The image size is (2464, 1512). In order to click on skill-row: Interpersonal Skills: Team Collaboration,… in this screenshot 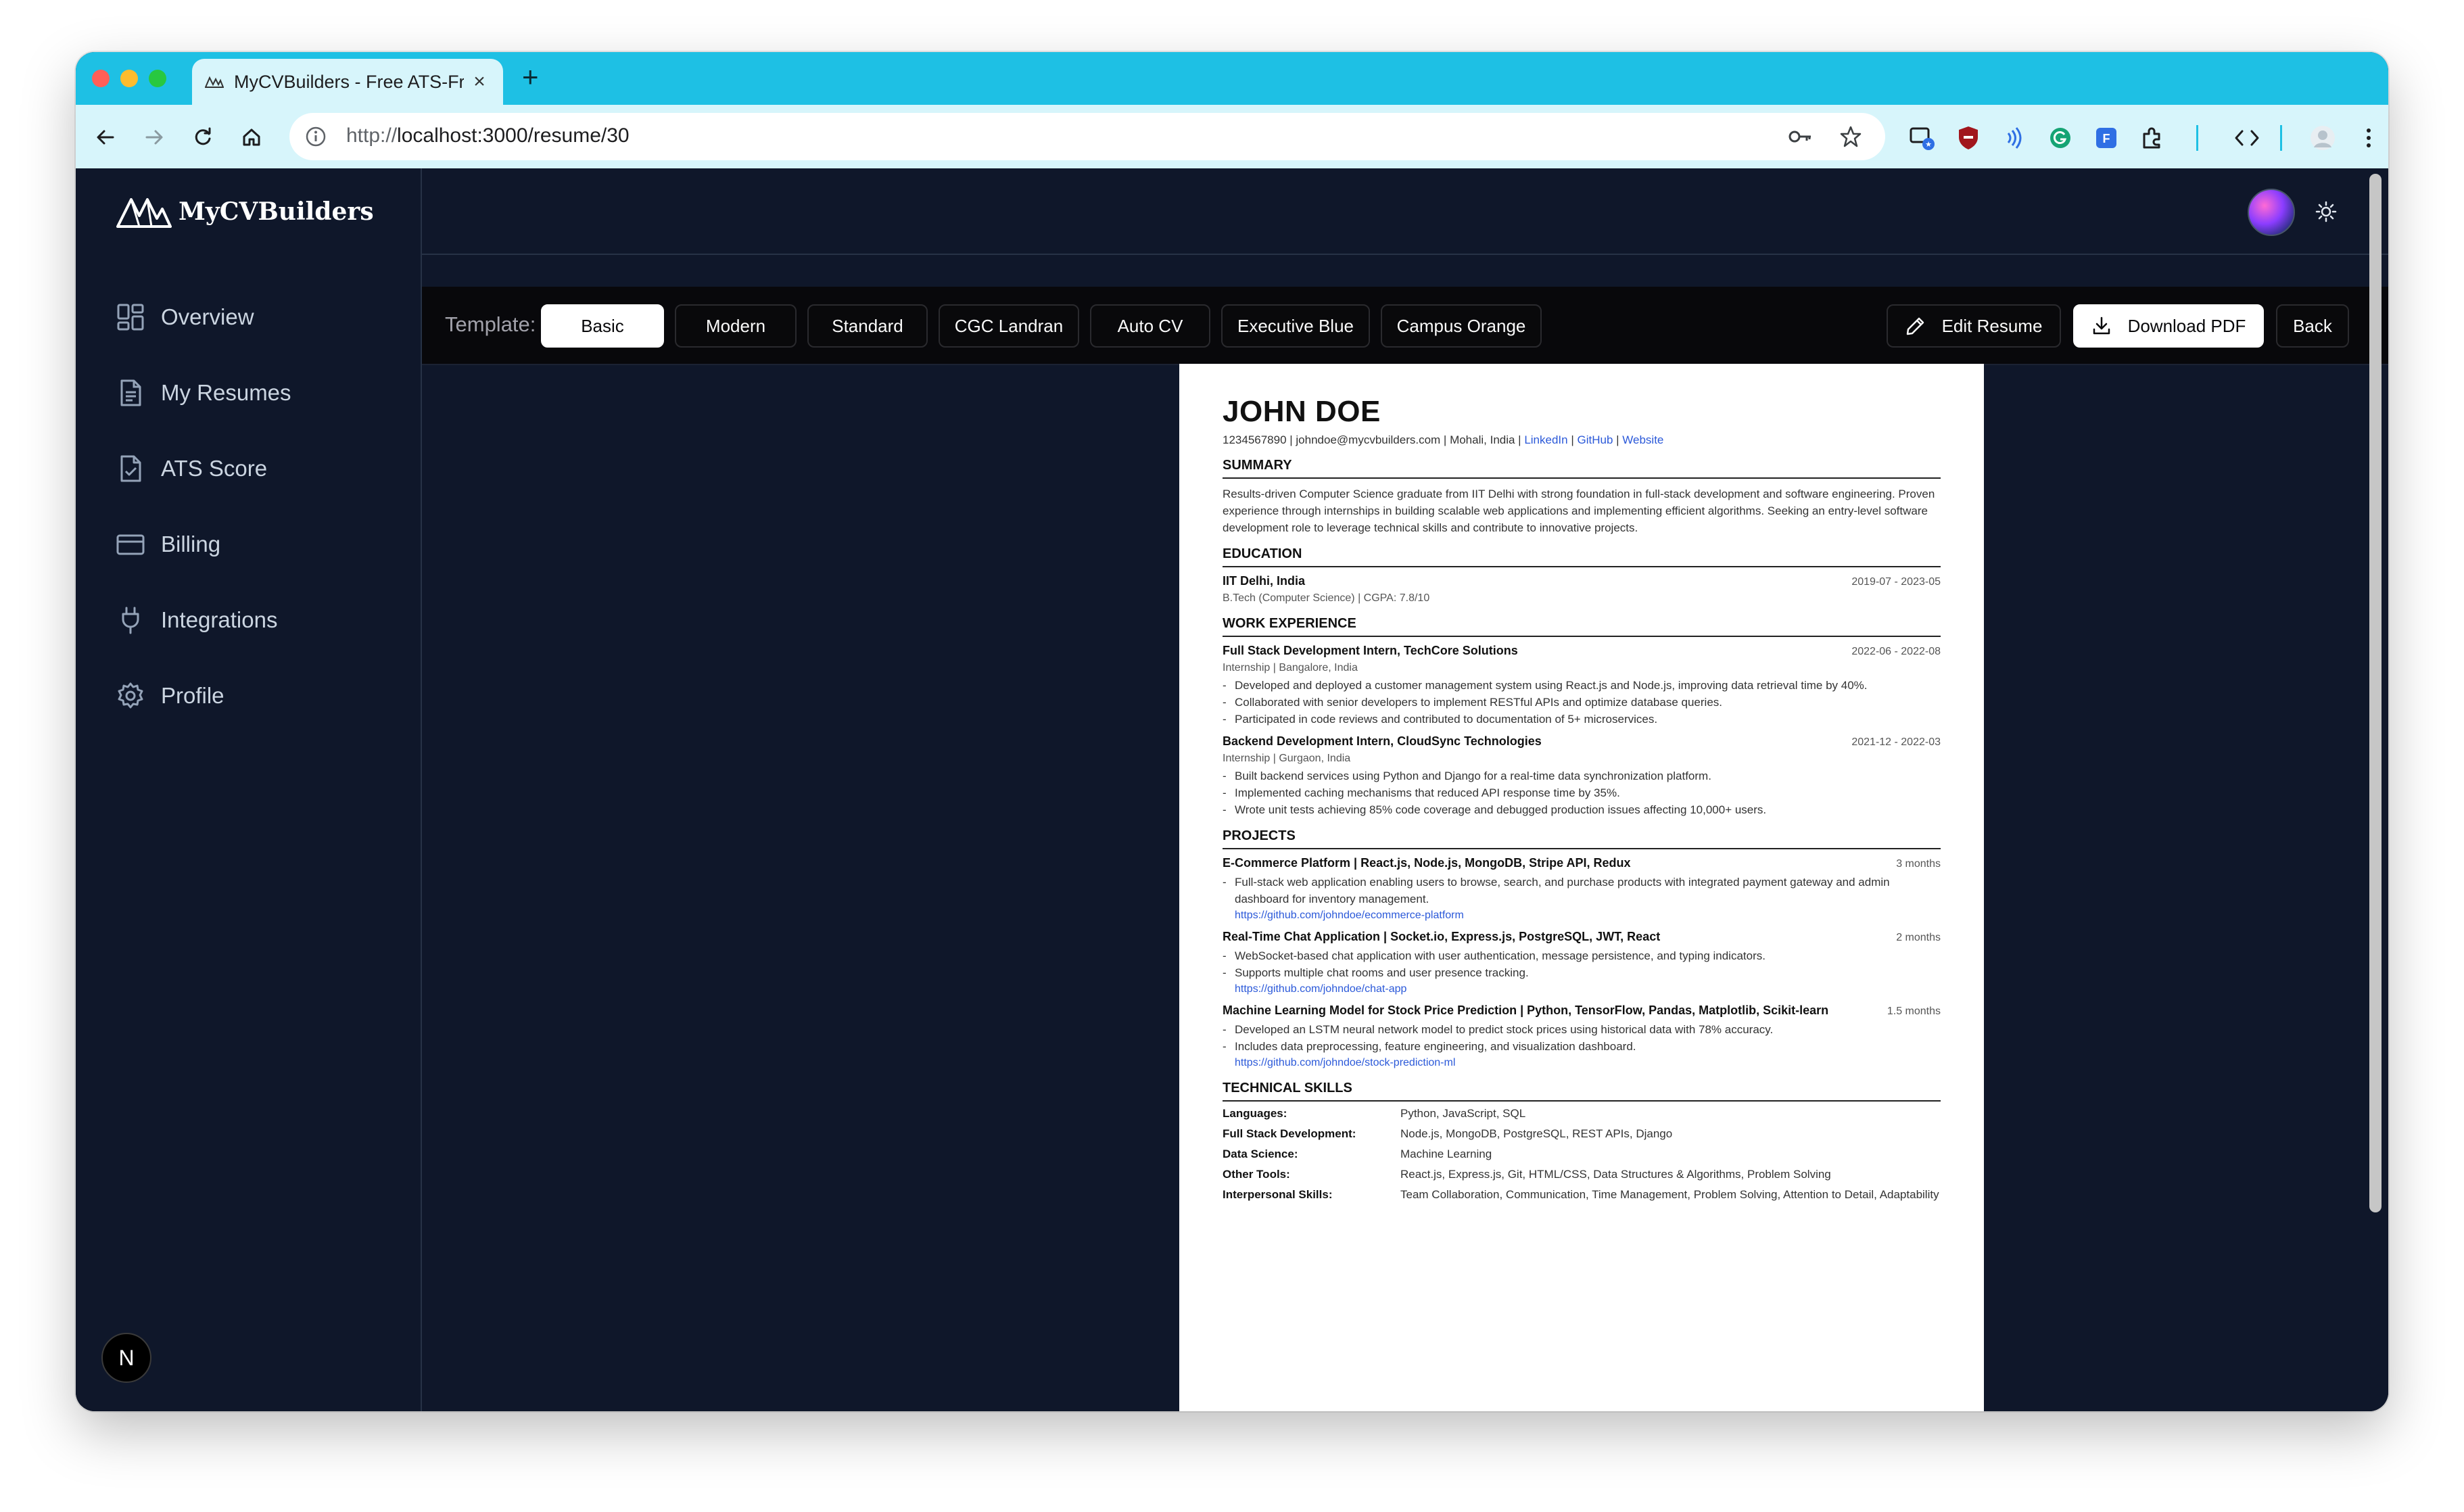, I will do `click(1581, 1194)`.